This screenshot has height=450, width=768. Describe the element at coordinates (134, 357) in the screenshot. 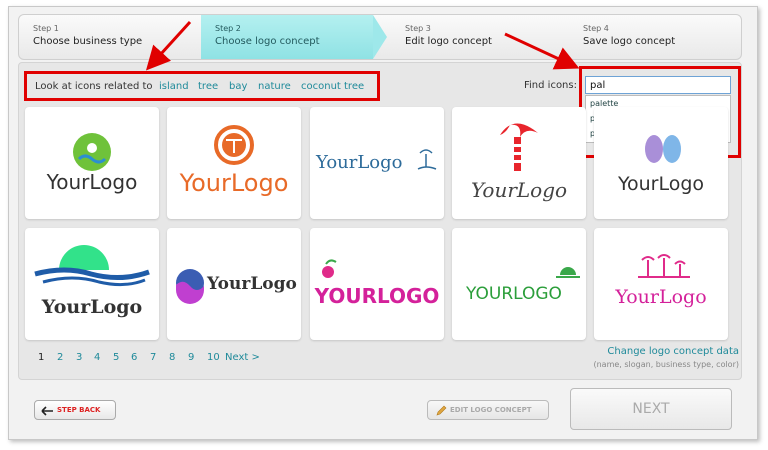

I see `page-6: 6` at that location.